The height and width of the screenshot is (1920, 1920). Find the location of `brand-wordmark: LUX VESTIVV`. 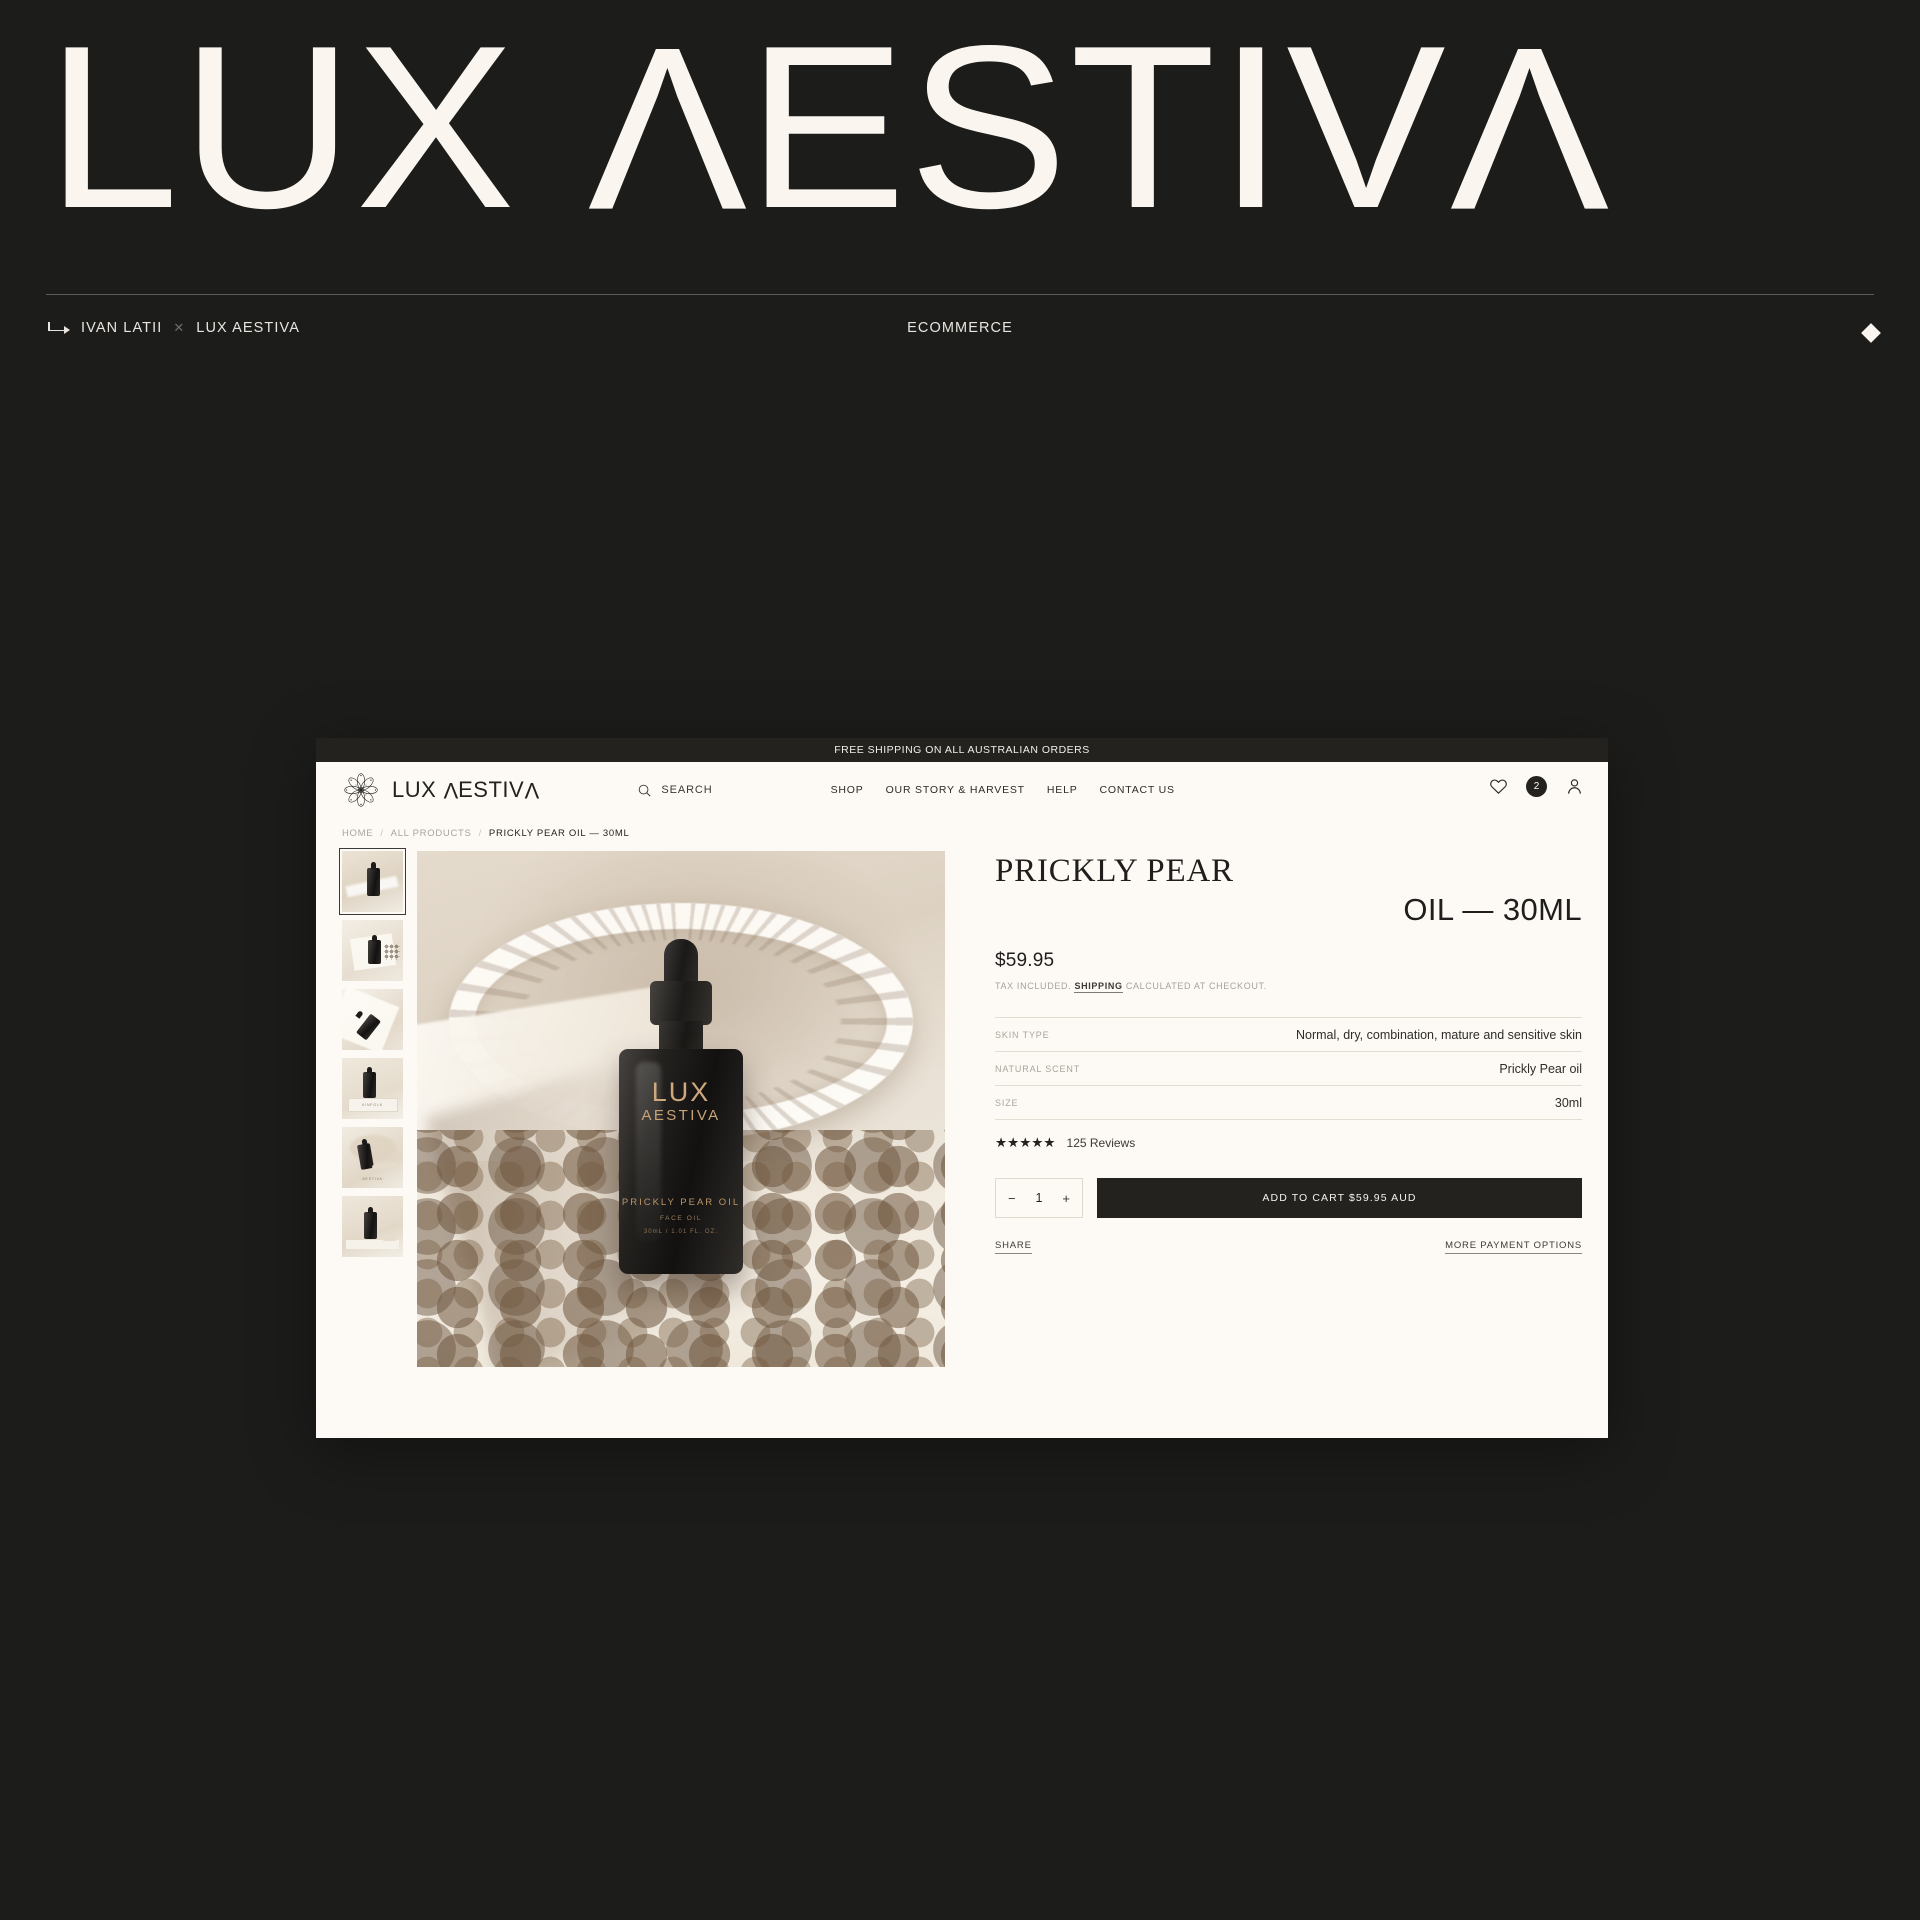

brand-wordmark: LUX VESTIVV is located at coordinates (466, 790).